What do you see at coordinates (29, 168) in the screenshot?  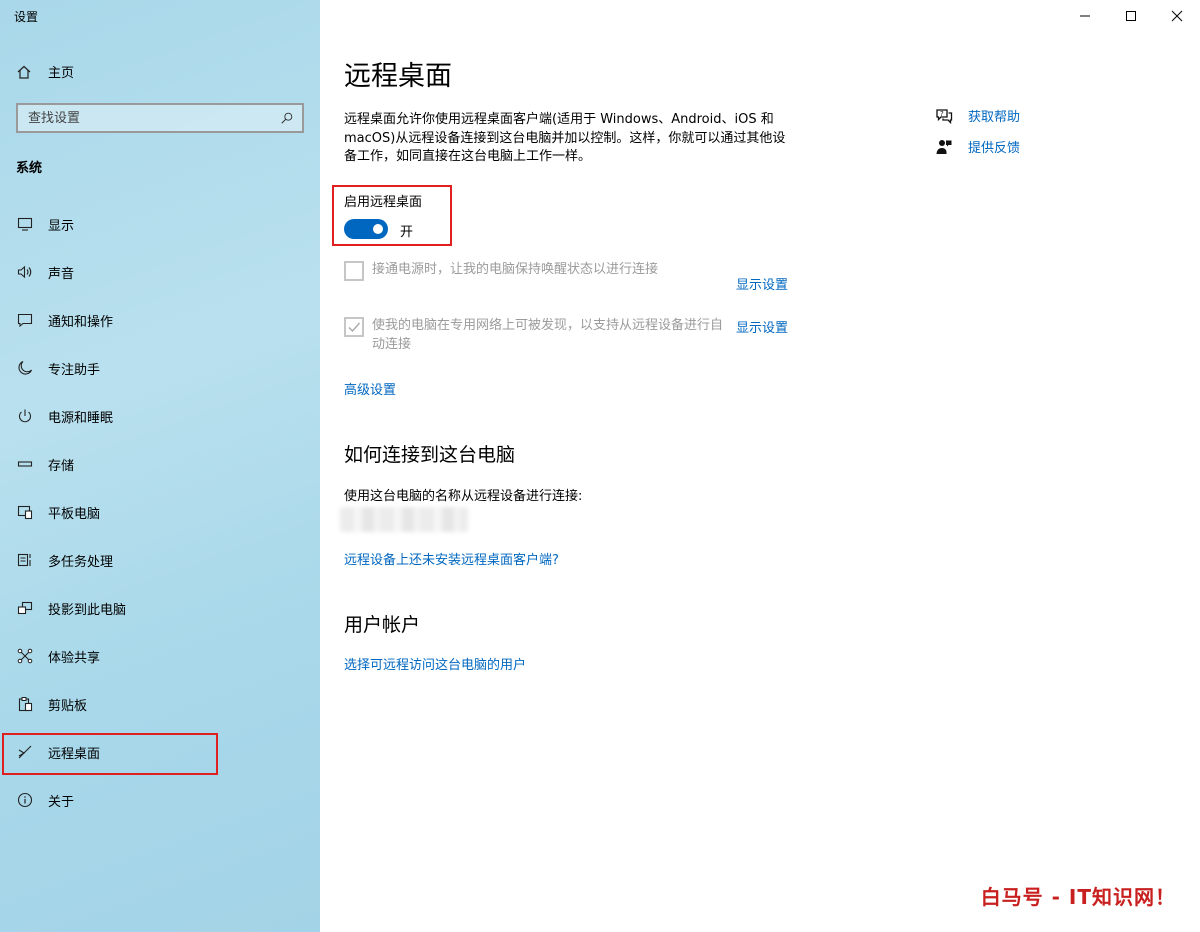 I see `section-label: 系统` at bounding box center [29, 168].